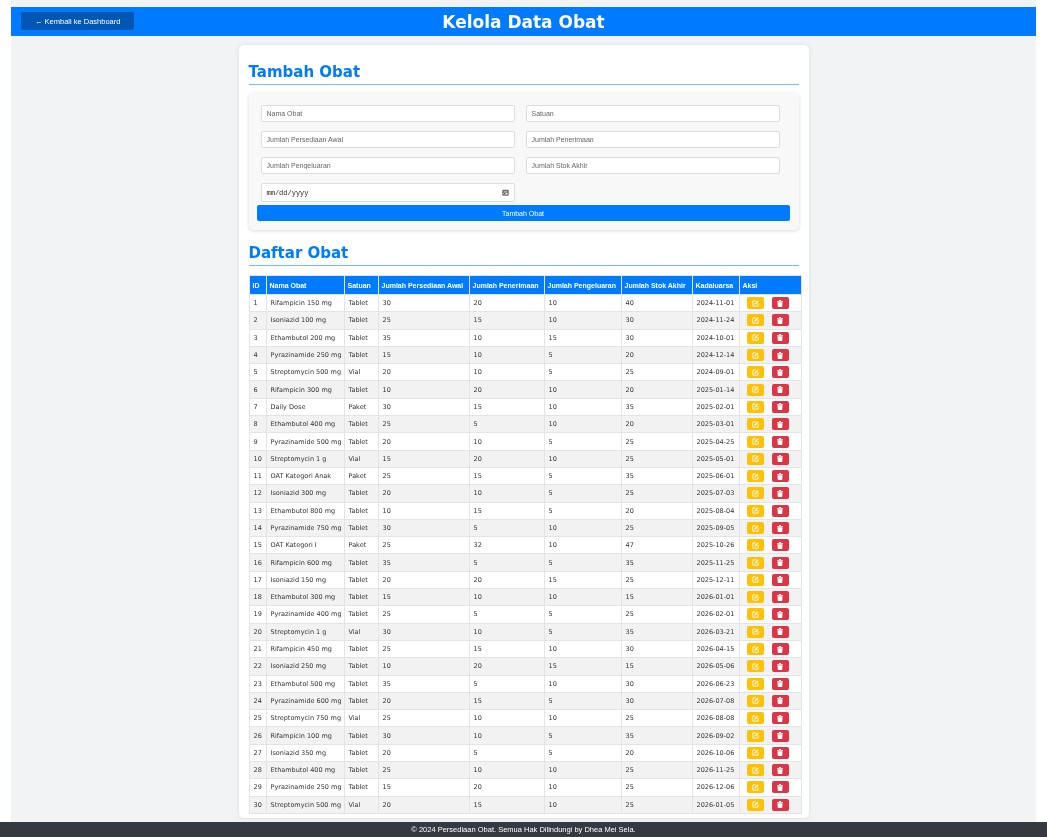  What do you see at coordinates (505, 192) in the screenshot?
I see `calendar-icon` at bounding box center [505, 192].